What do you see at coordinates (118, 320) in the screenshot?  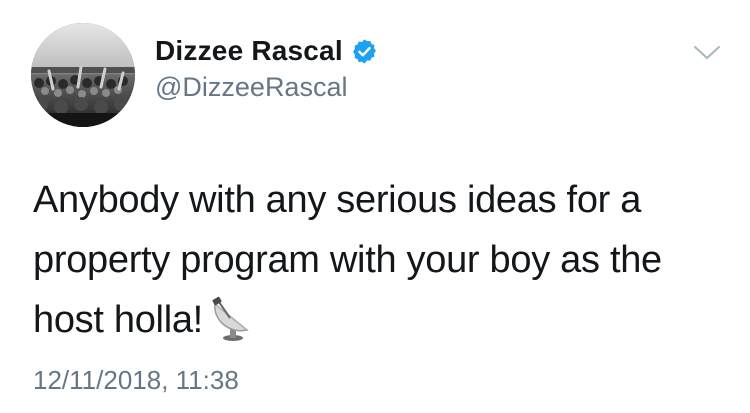 I see `tweet-text-line-content: host holla!` at bounding box center [118, 320].